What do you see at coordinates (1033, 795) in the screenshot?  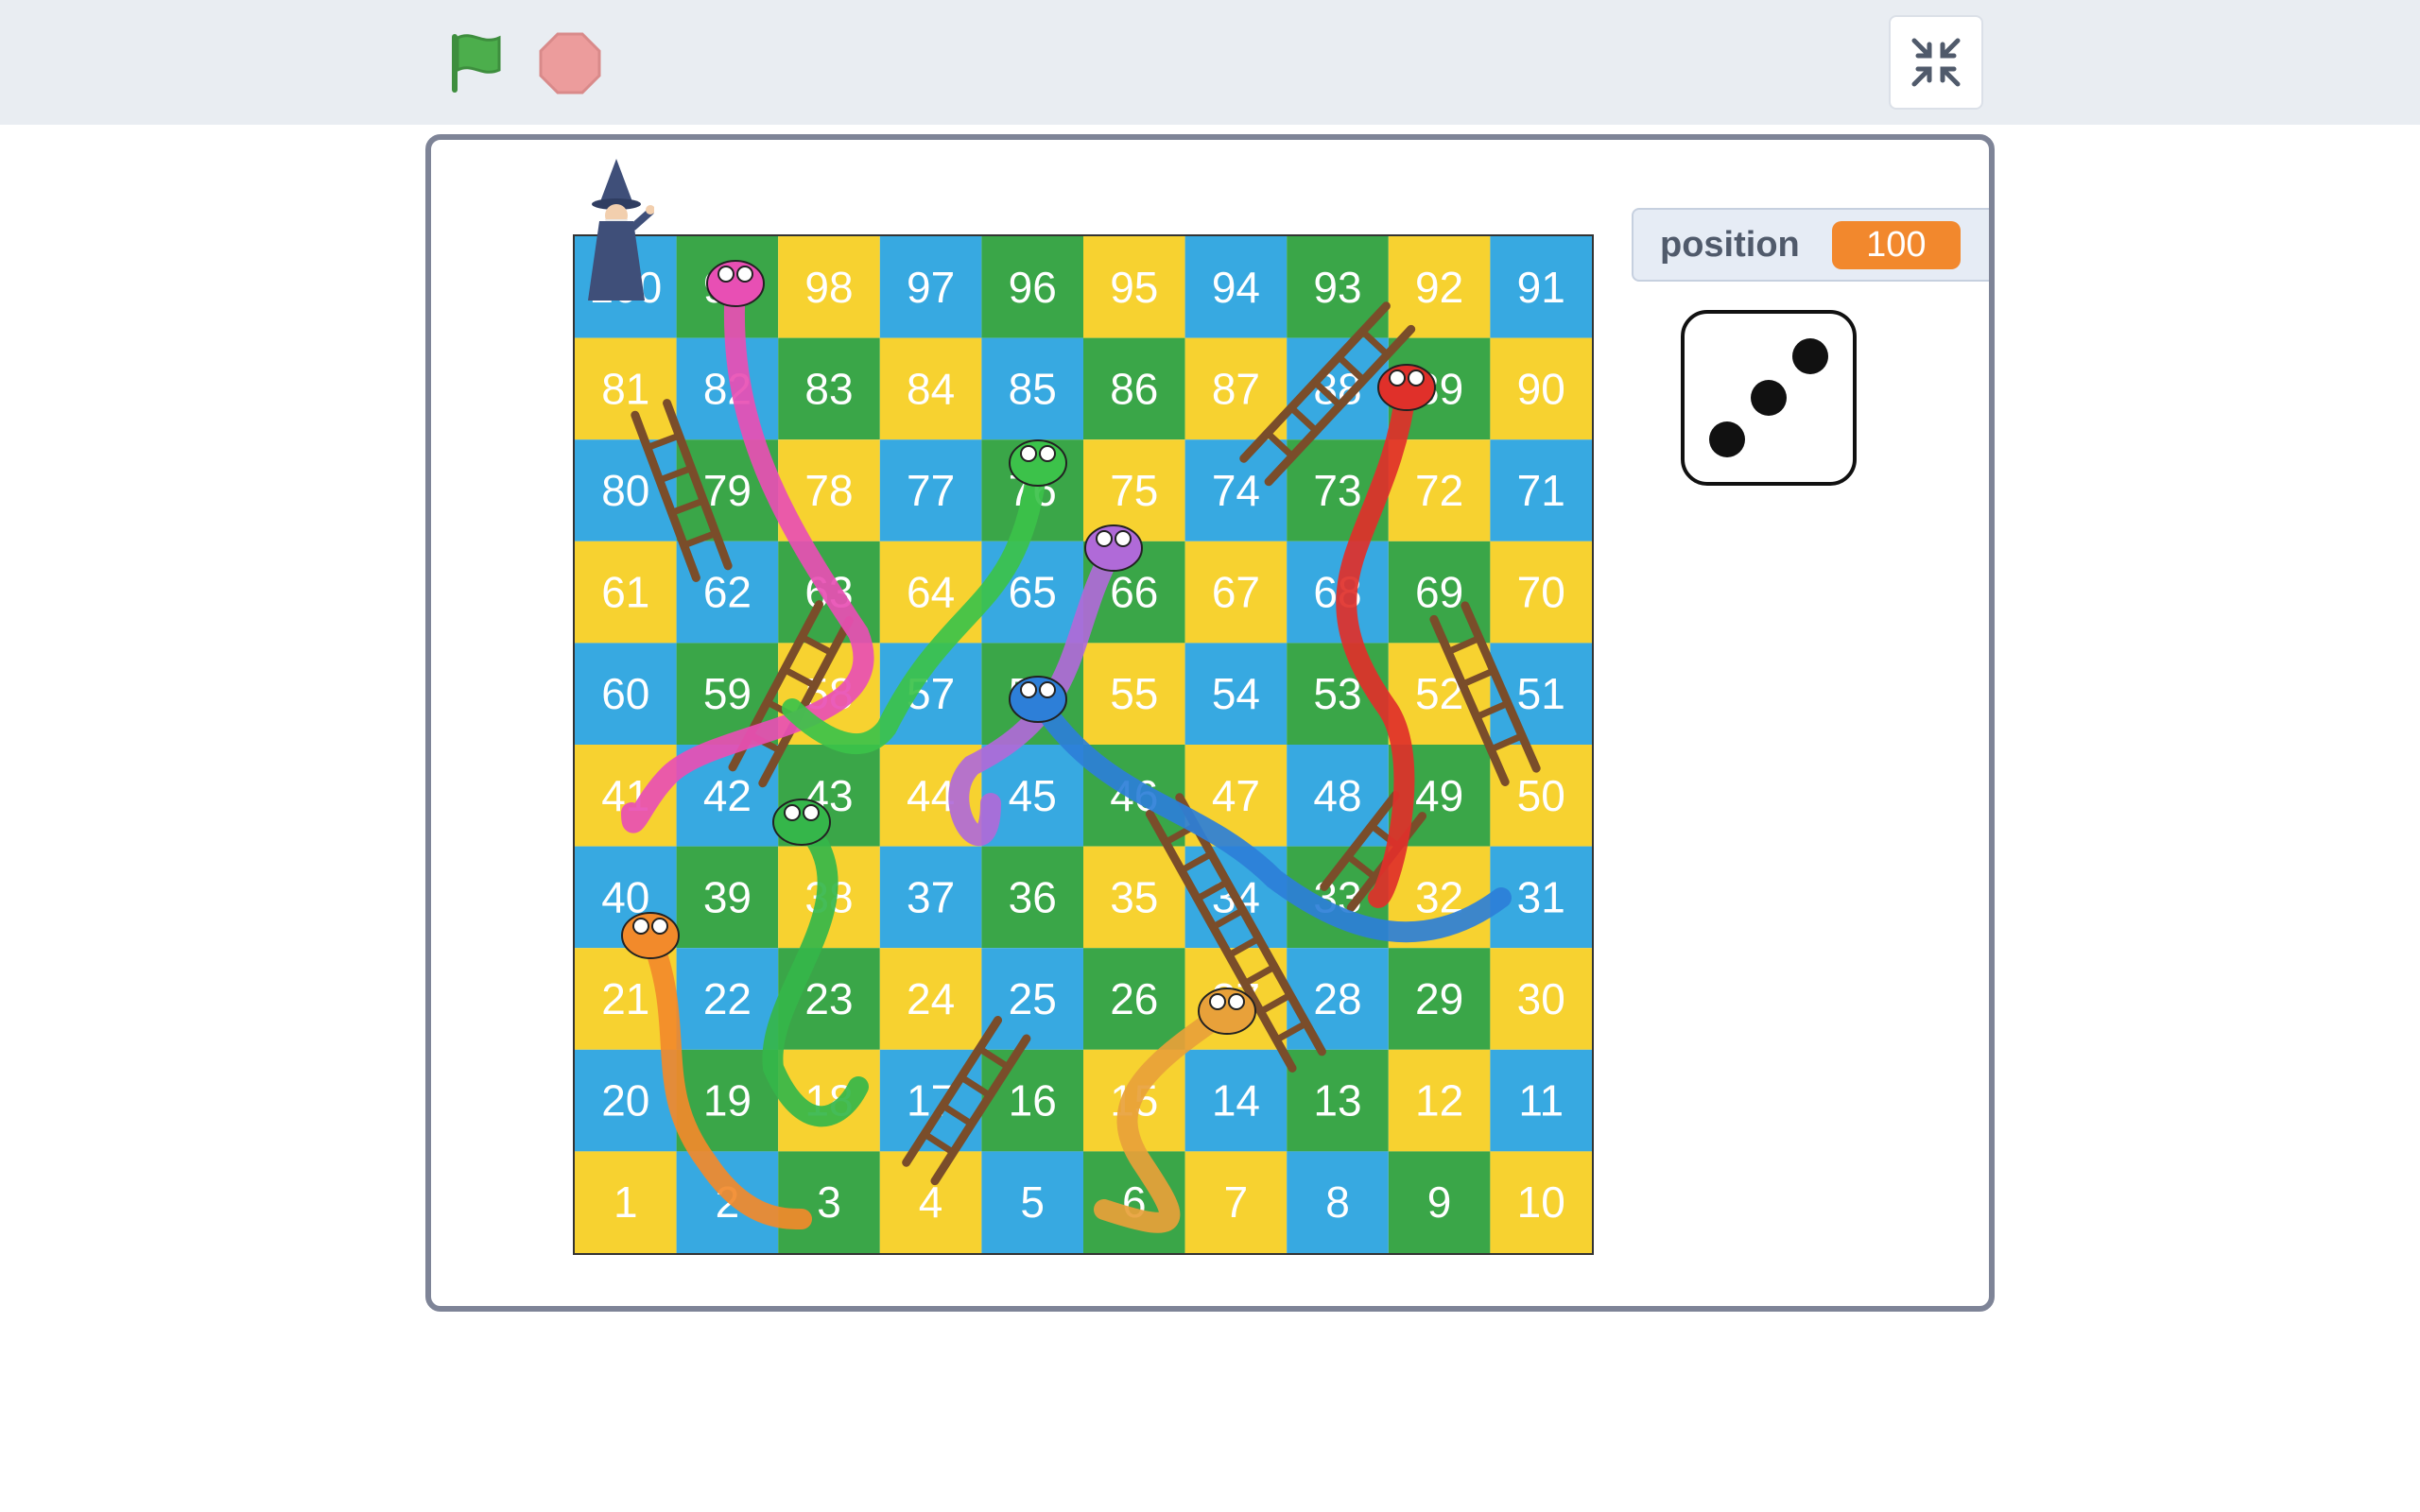 I see `board-cell-number: 45` at bounding box center [1033, 795].